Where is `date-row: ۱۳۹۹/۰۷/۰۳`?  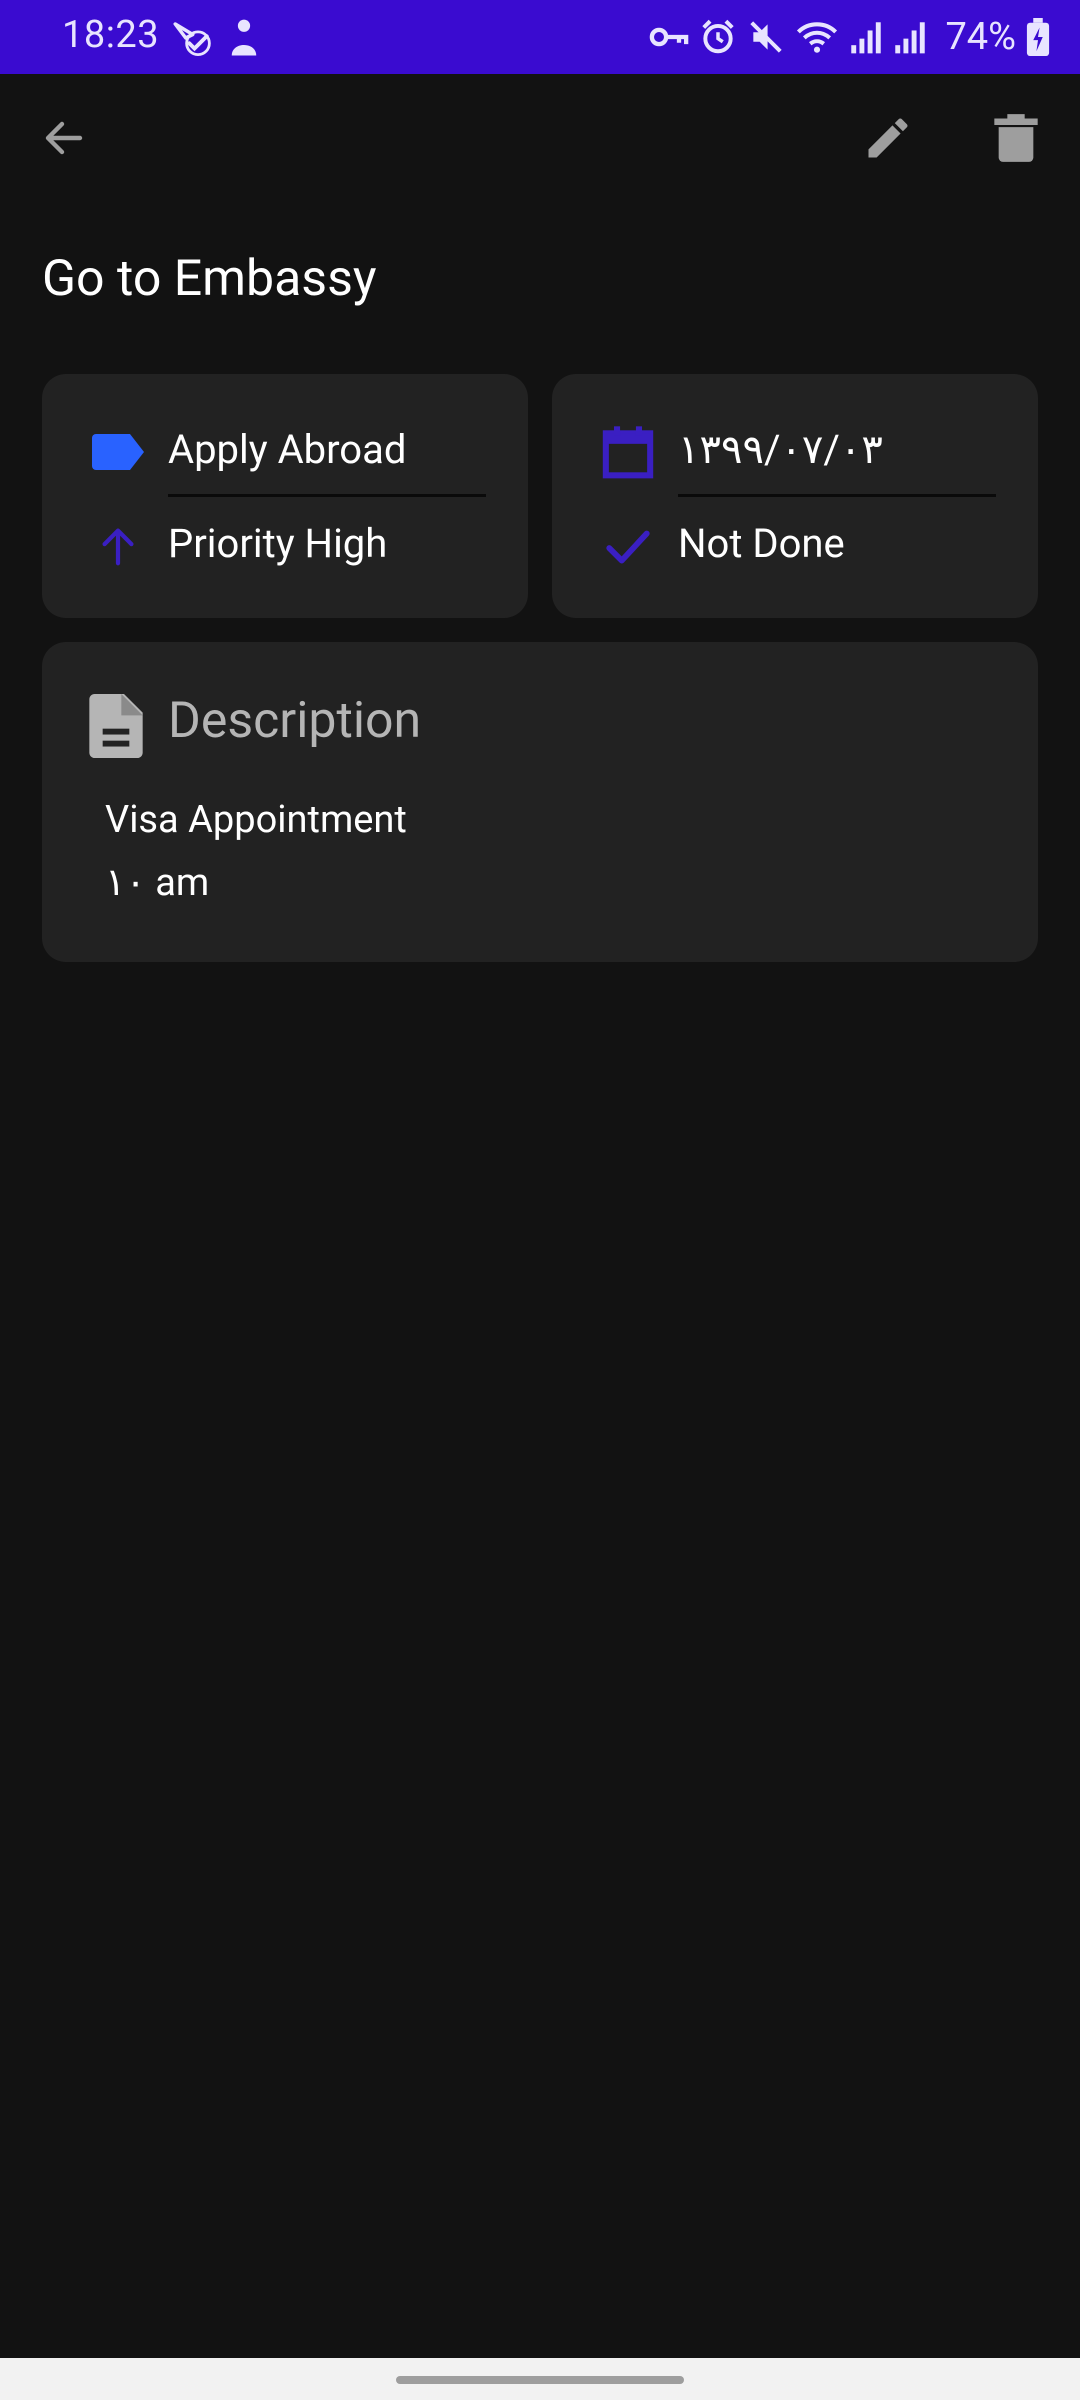 date-row: ۱۳۹۹/۰۷/۰۳ is located at coordinates (795, 452).